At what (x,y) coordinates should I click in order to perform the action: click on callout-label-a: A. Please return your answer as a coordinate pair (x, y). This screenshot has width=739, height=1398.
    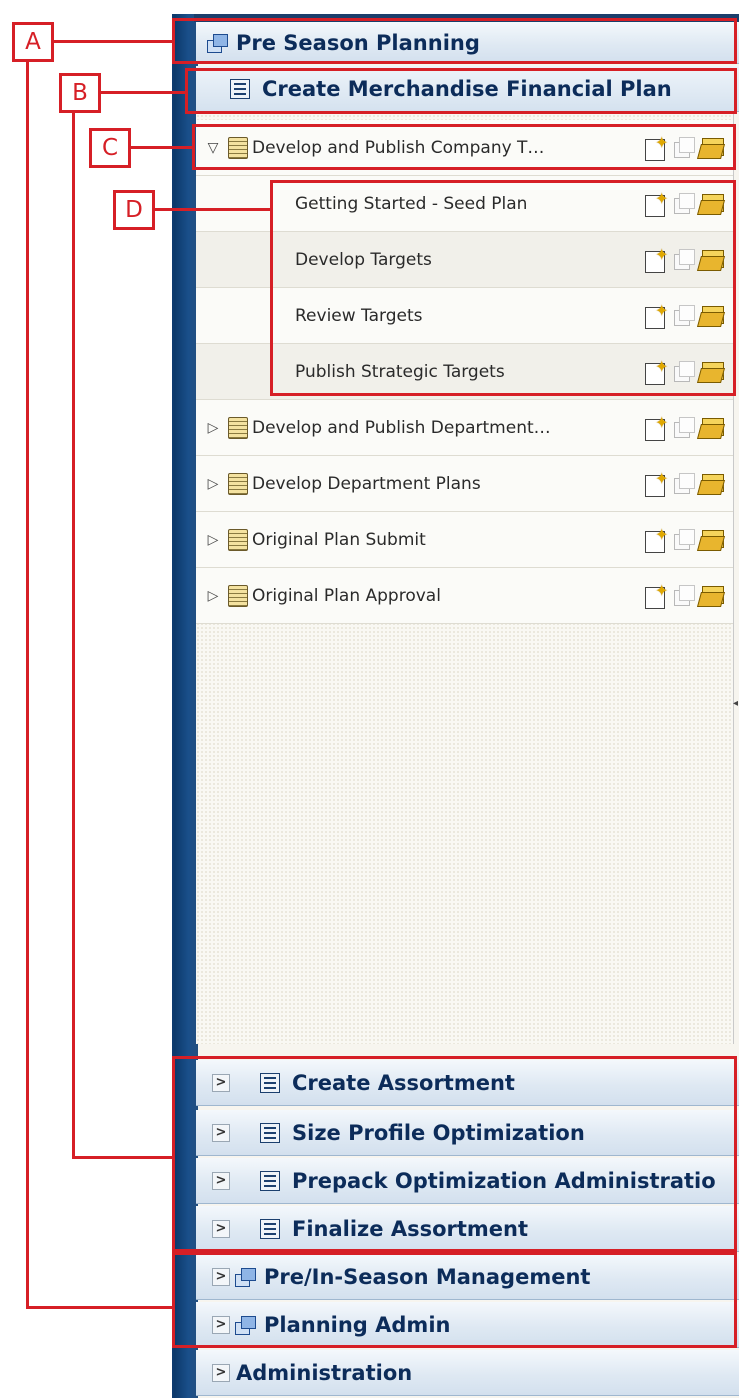
    Looking at the image, I should click on (33, 42).